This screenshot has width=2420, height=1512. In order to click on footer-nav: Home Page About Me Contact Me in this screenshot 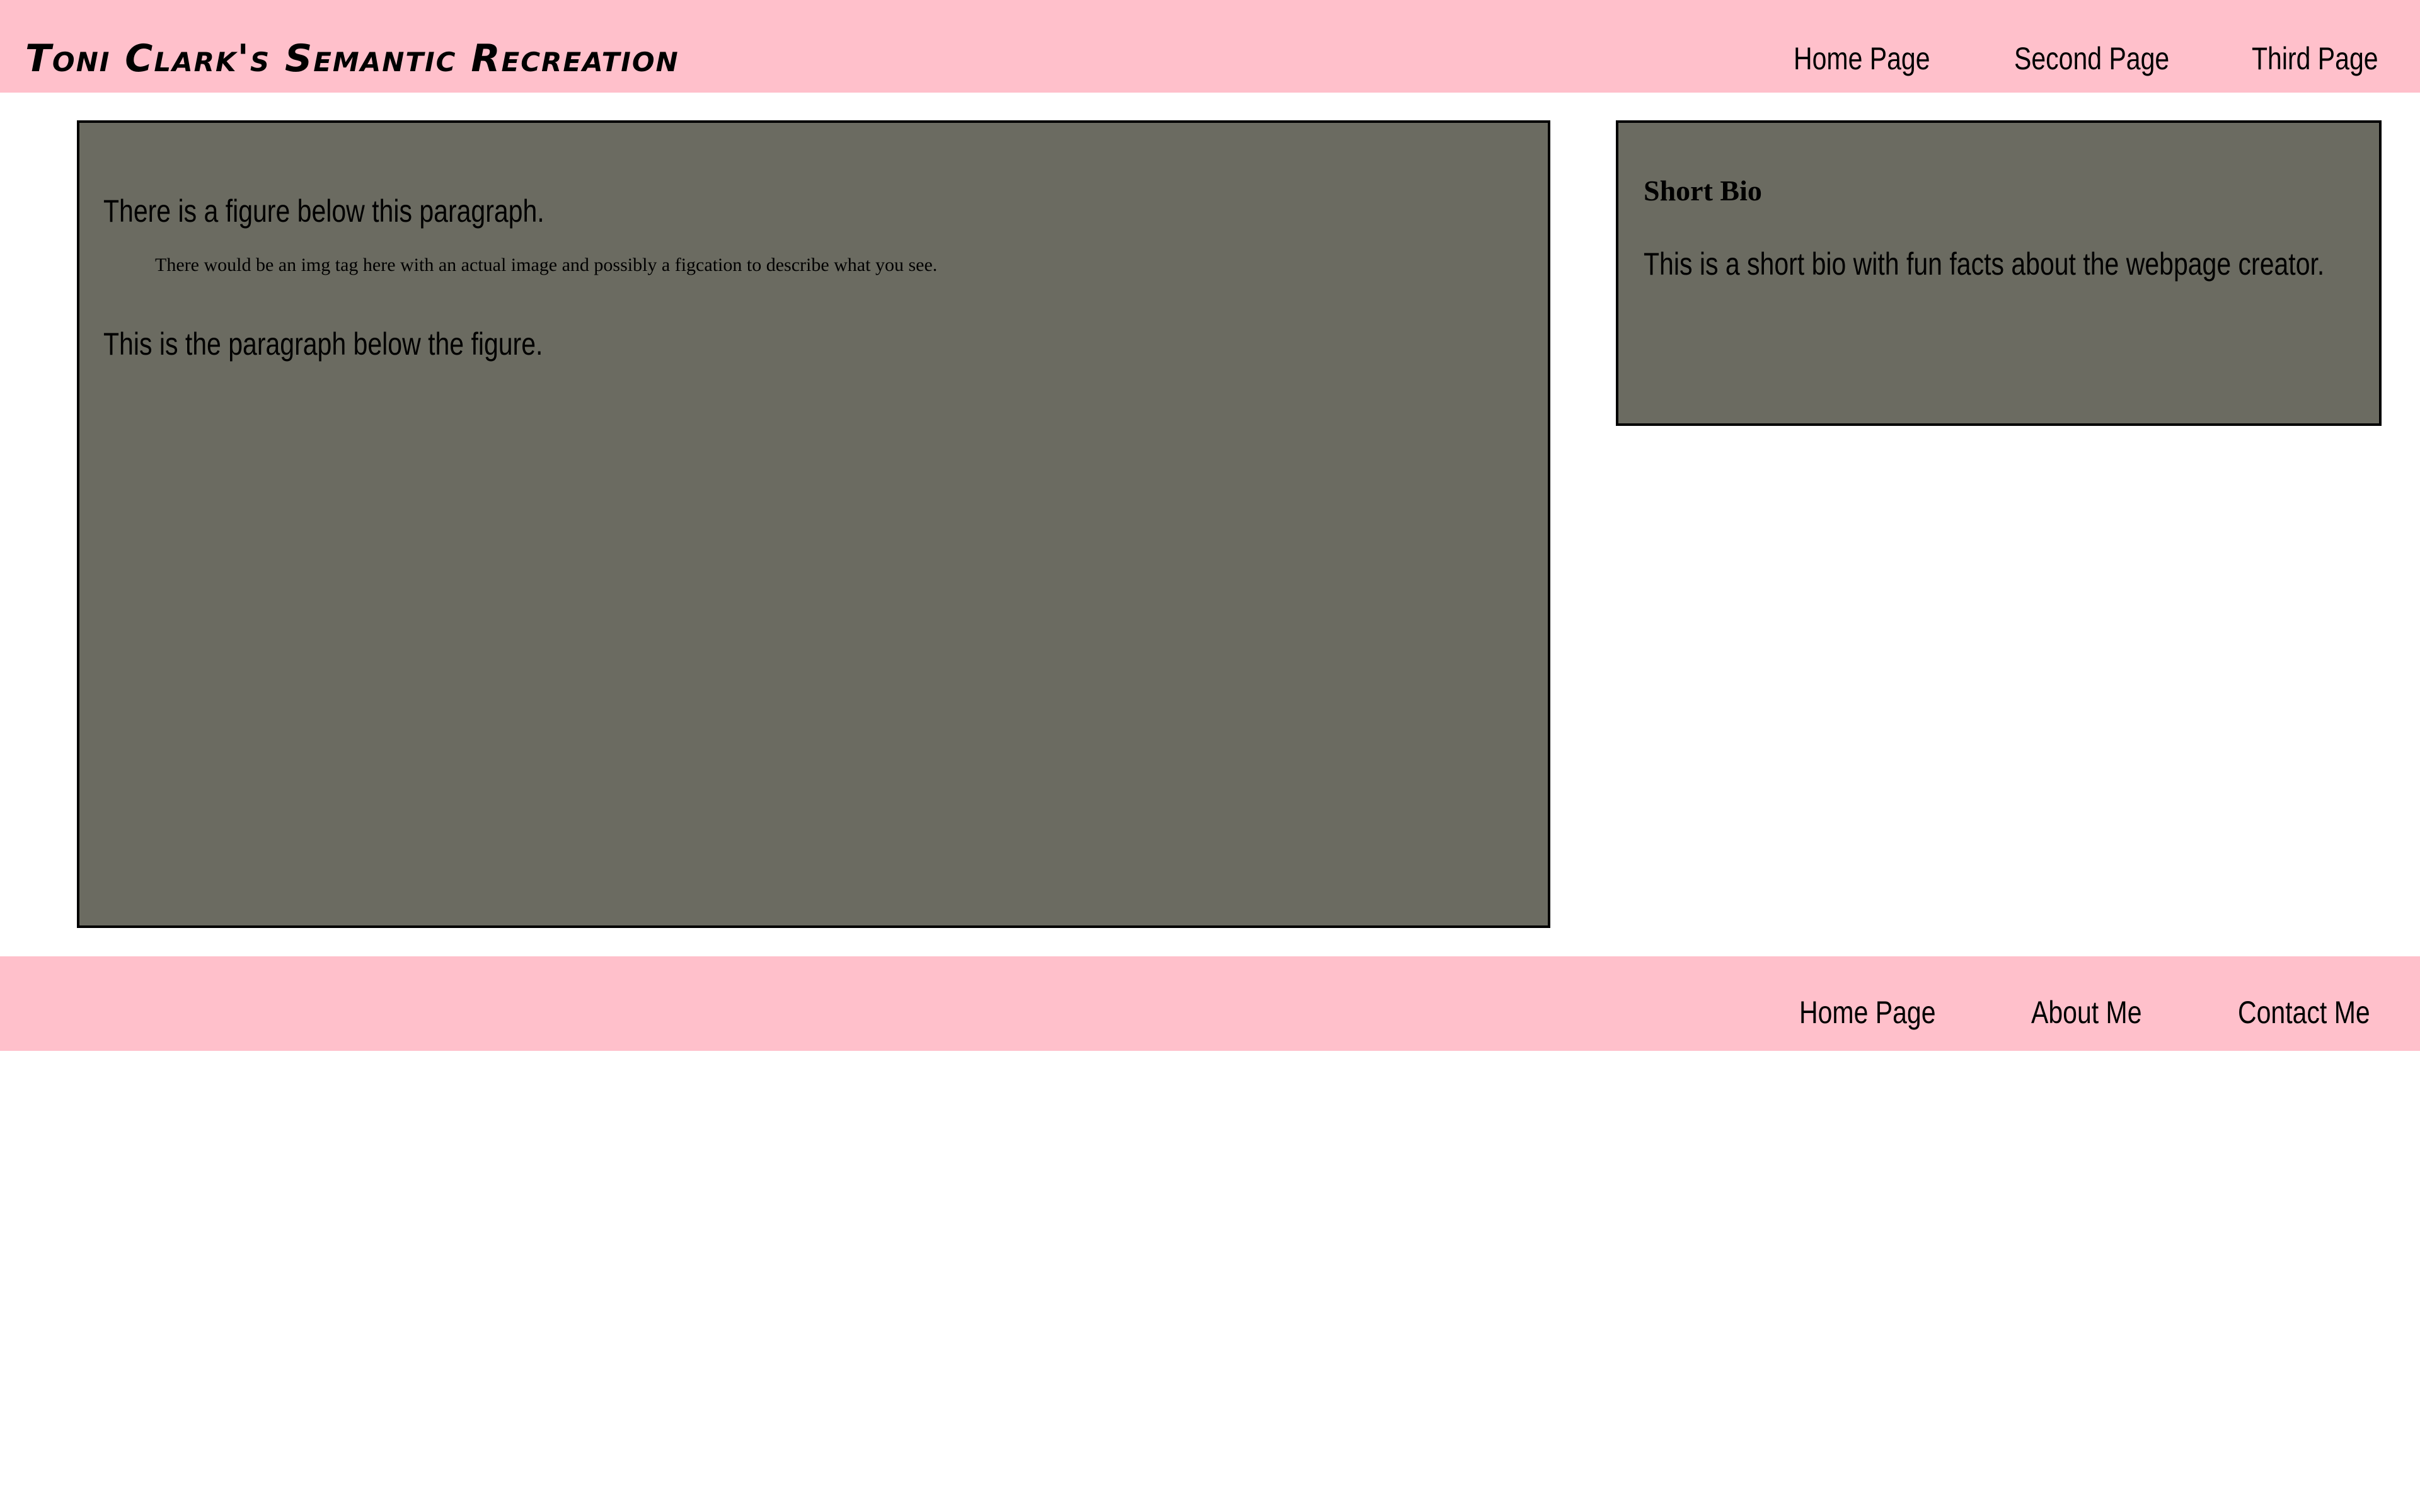, I will do `click(1210, 1012)`.